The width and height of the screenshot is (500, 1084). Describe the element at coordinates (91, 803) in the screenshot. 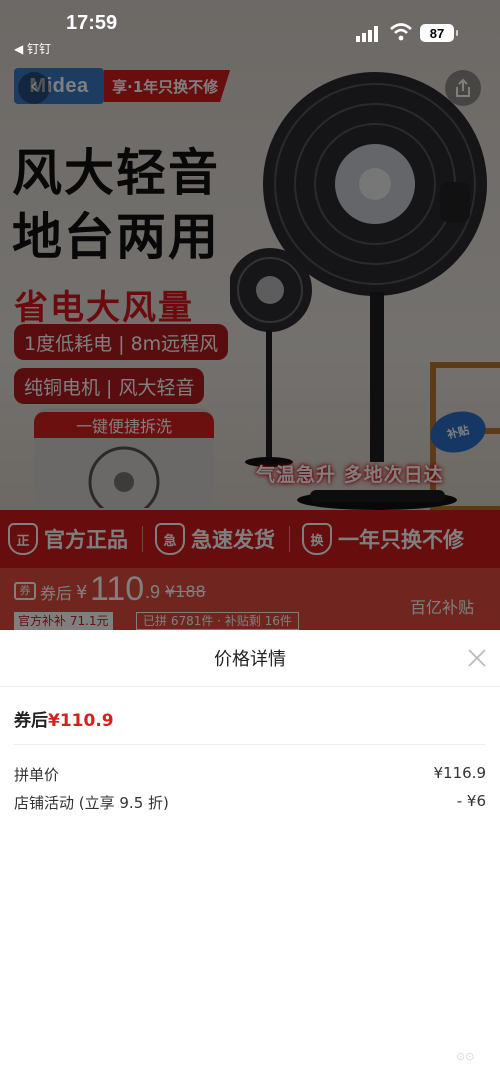

I see `row-label: 店铺活动 (立享 9.5 折)` at that location.